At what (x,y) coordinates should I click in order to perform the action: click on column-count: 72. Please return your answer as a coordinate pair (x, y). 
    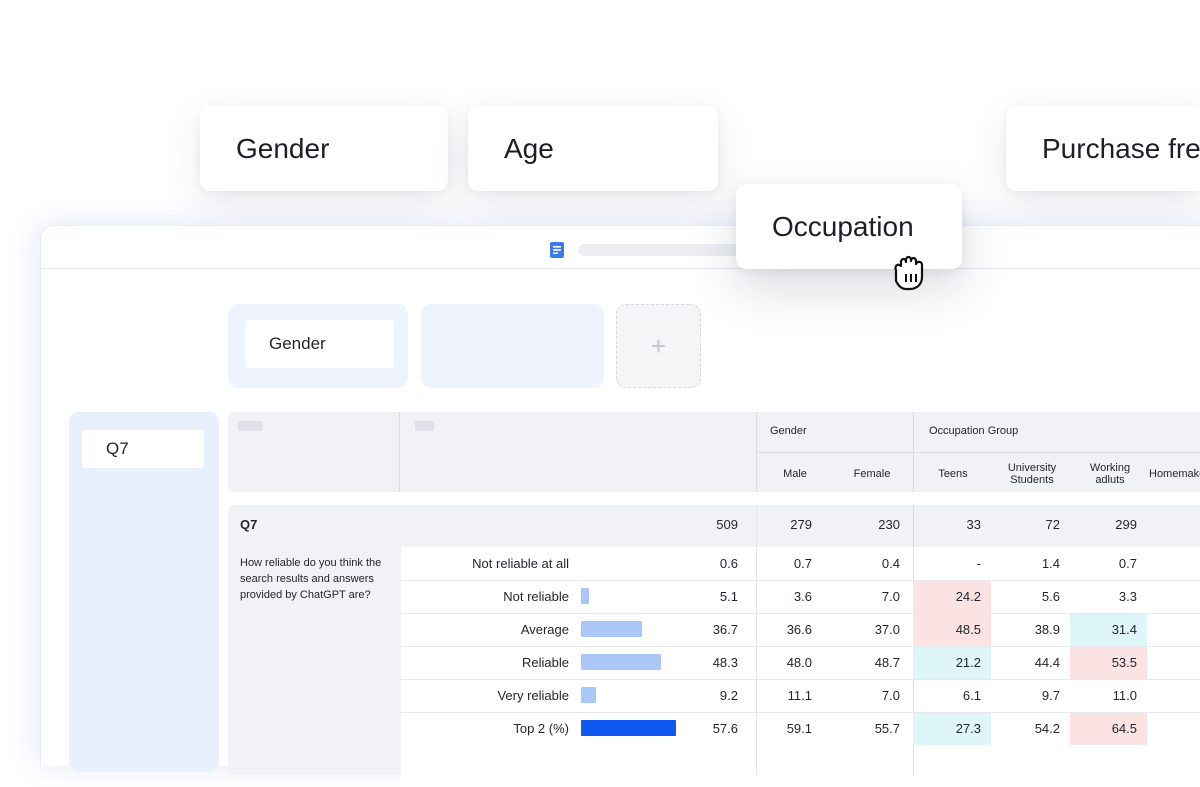
    Looking at the image, I should click on (1052, 524).